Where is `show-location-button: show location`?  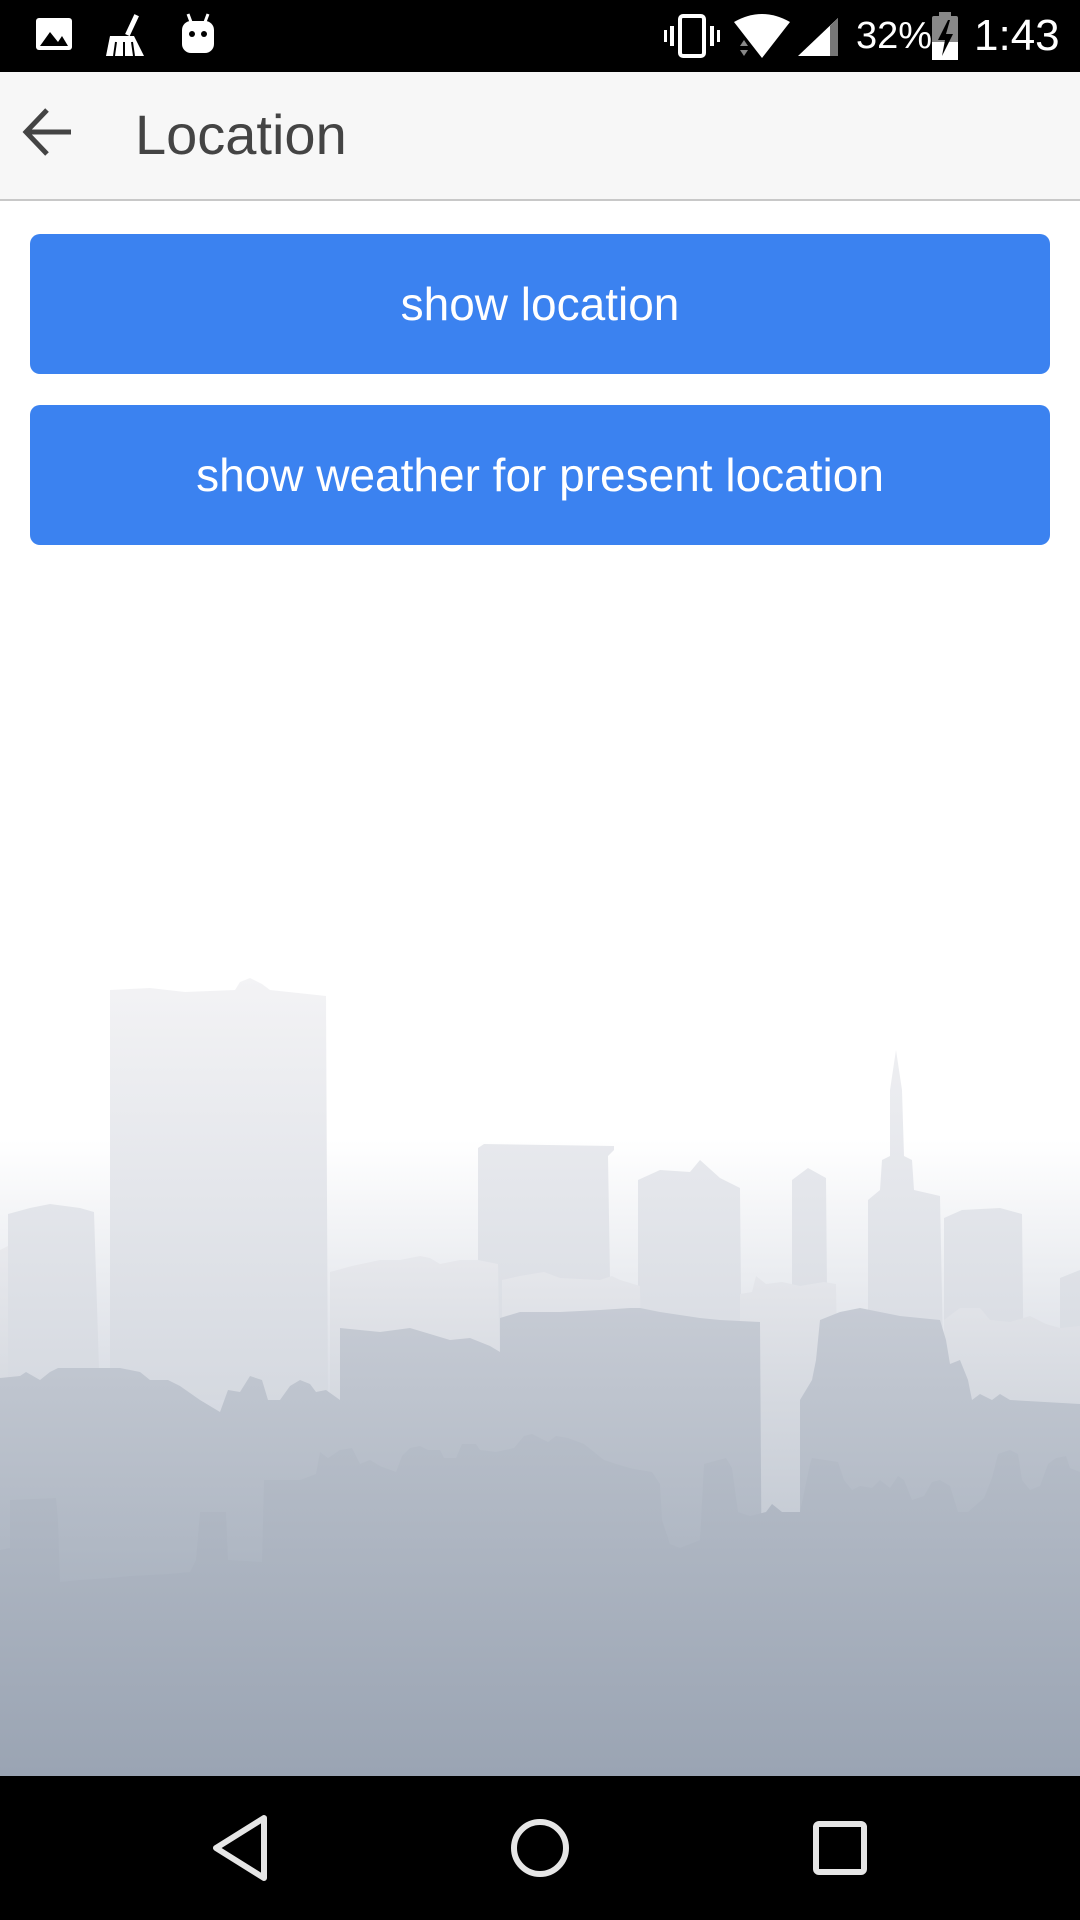 show-location-button: show location is located at coordinates (540, 304).